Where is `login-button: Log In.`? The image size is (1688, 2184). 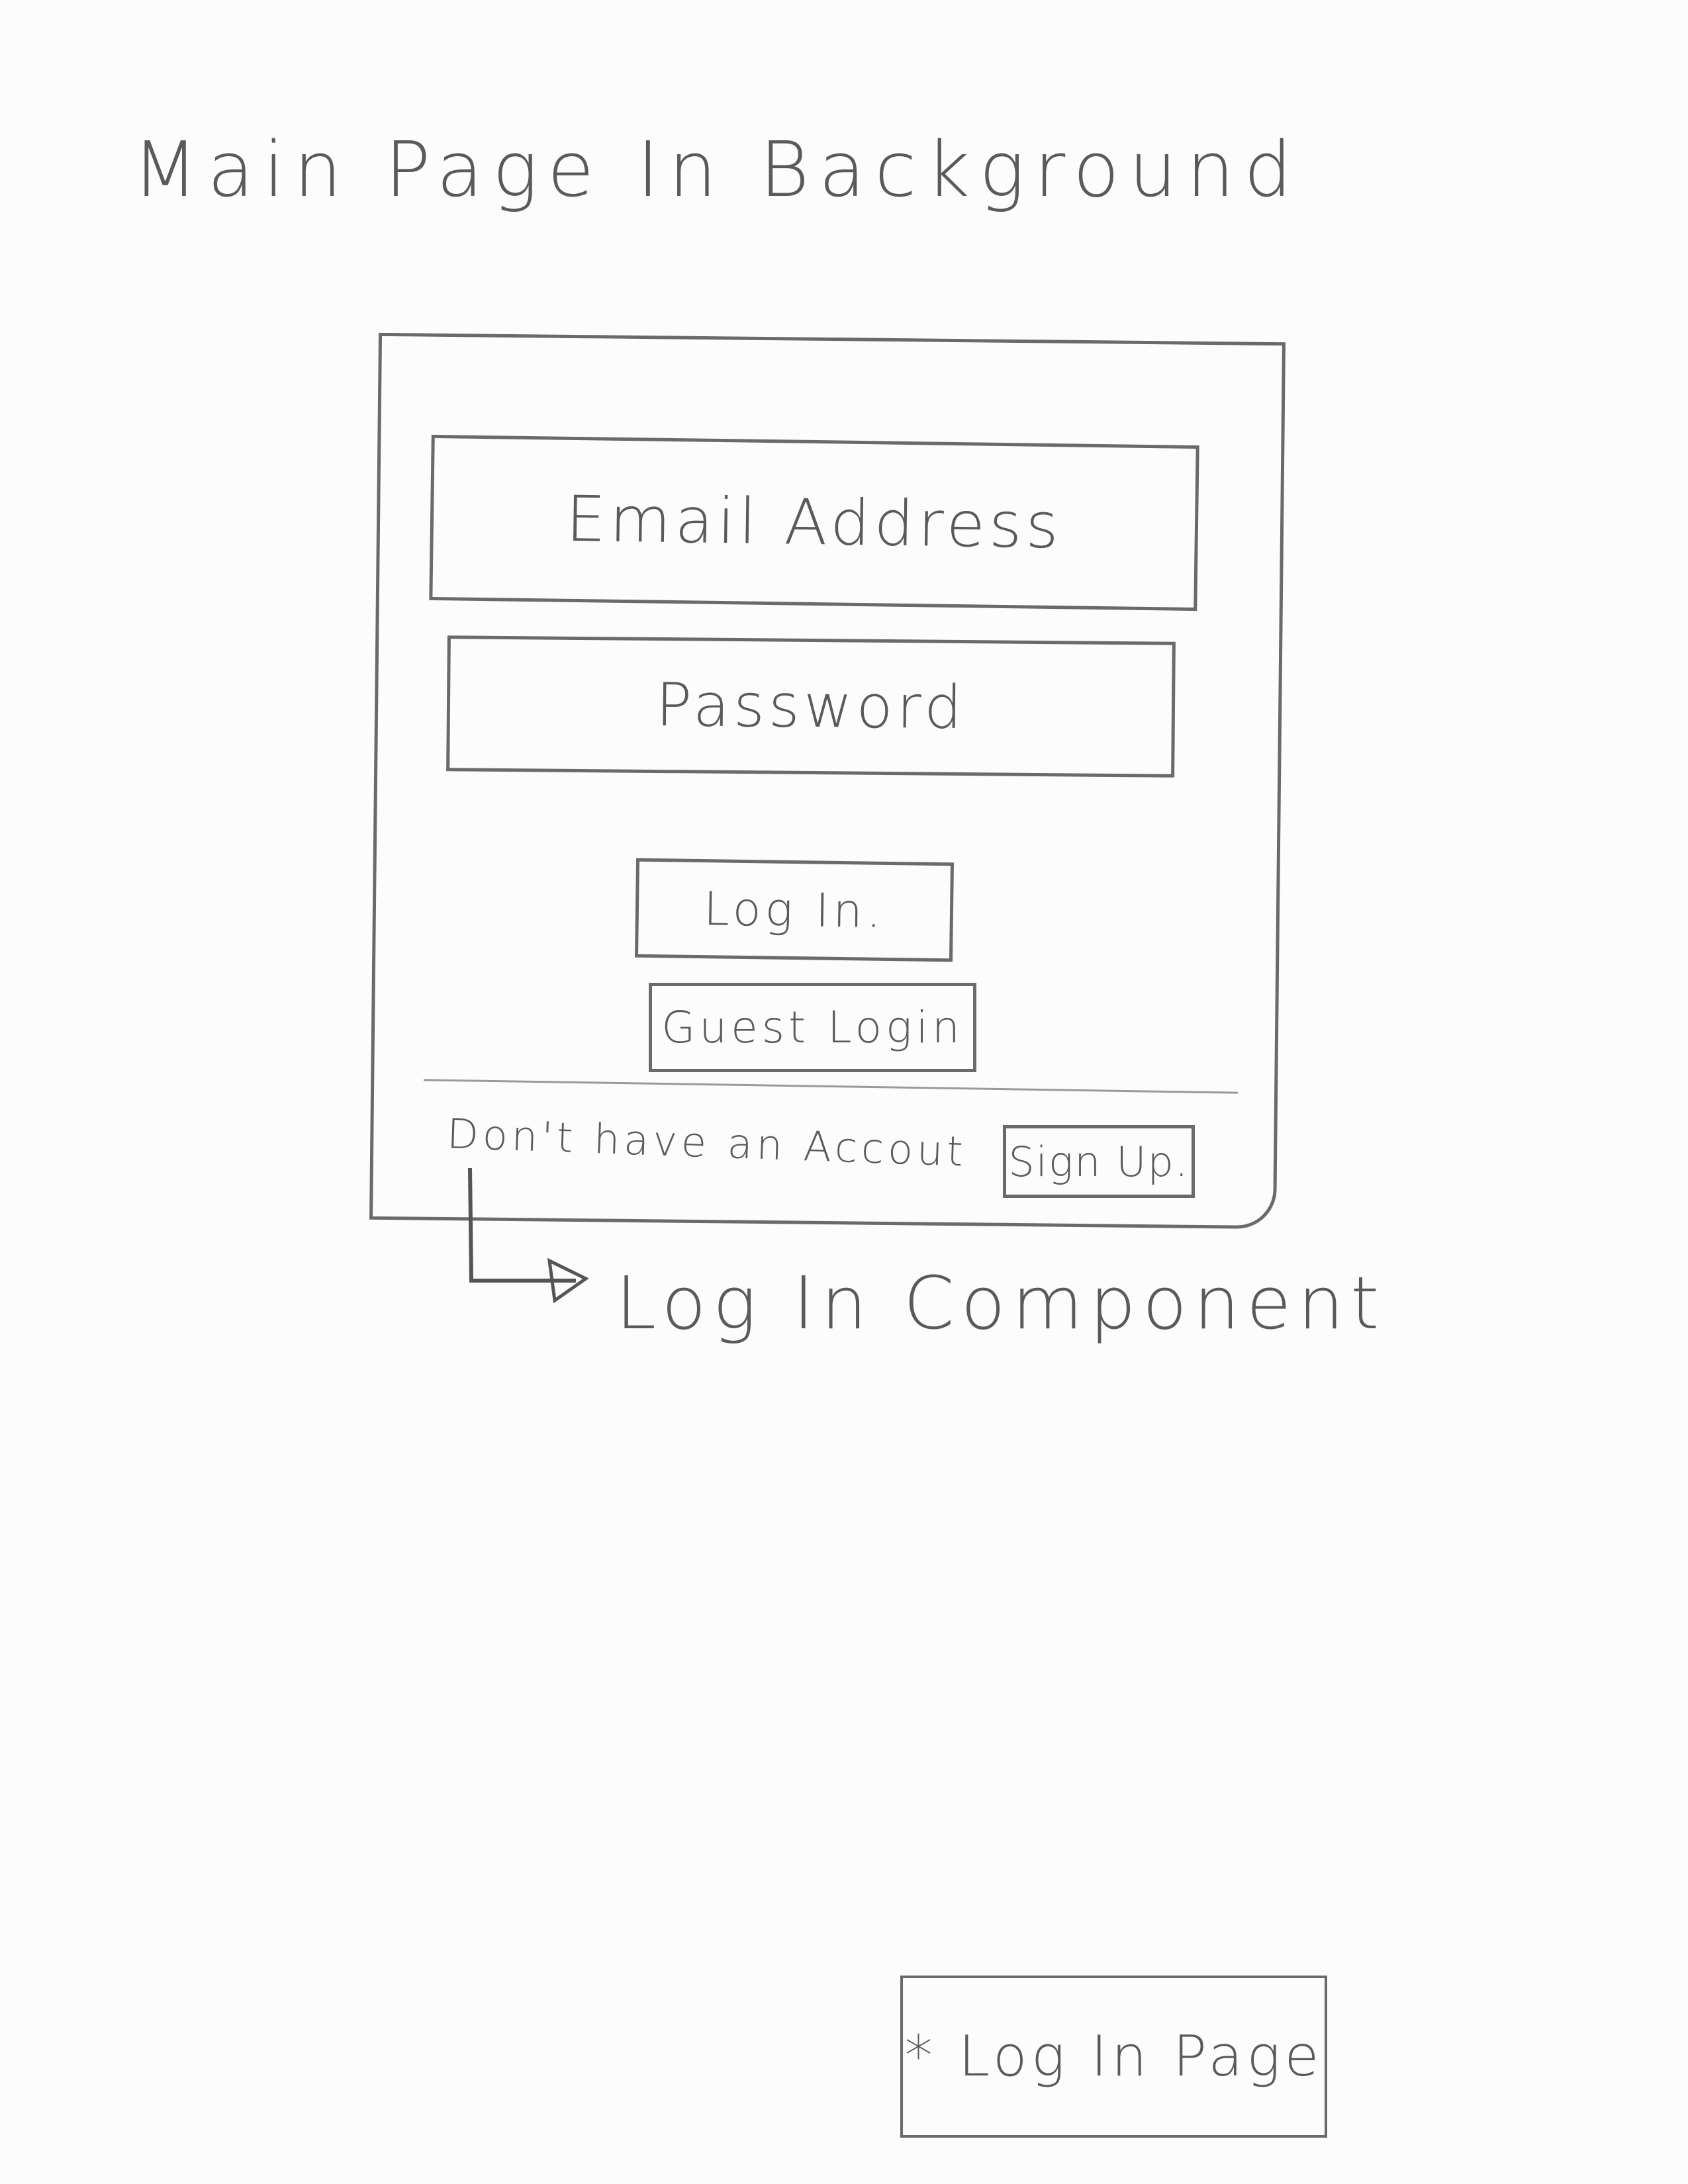 login-button: Log In. is located at coordinates (794, 910).